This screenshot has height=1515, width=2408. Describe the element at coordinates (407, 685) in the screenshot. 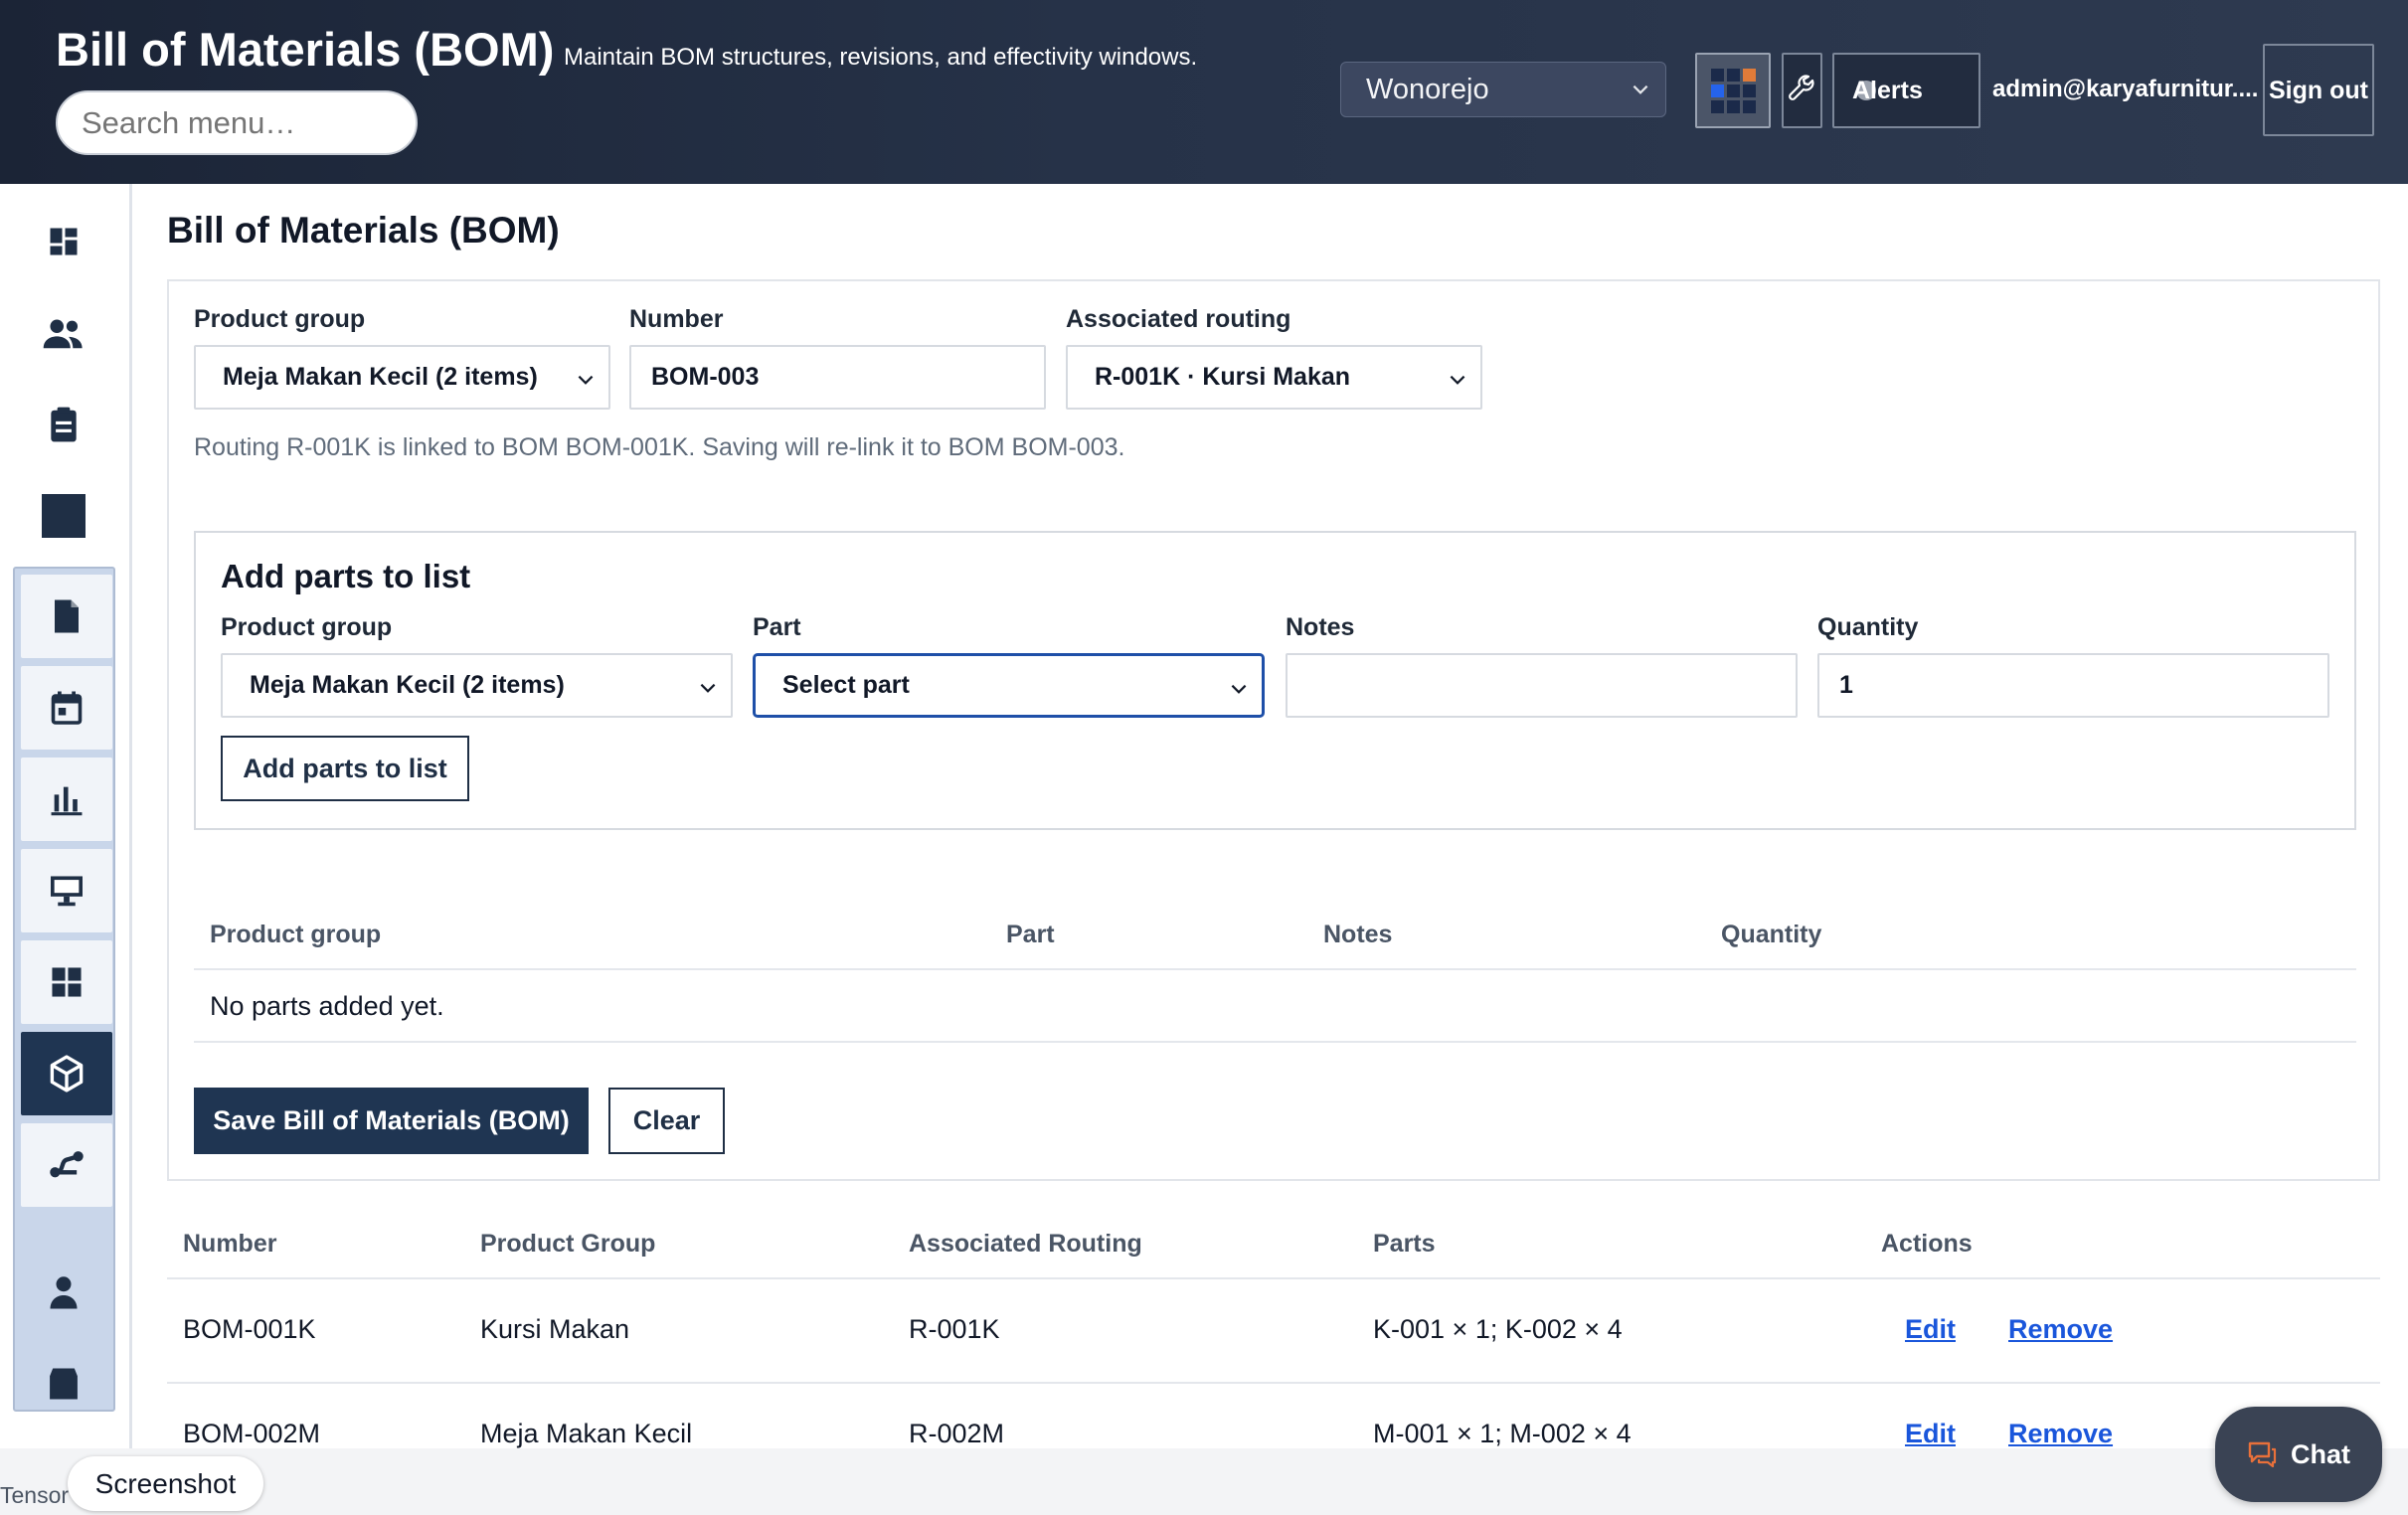

I see `add-parts-product-group-value: Meja Makan Kecil (2 items)` at that location.